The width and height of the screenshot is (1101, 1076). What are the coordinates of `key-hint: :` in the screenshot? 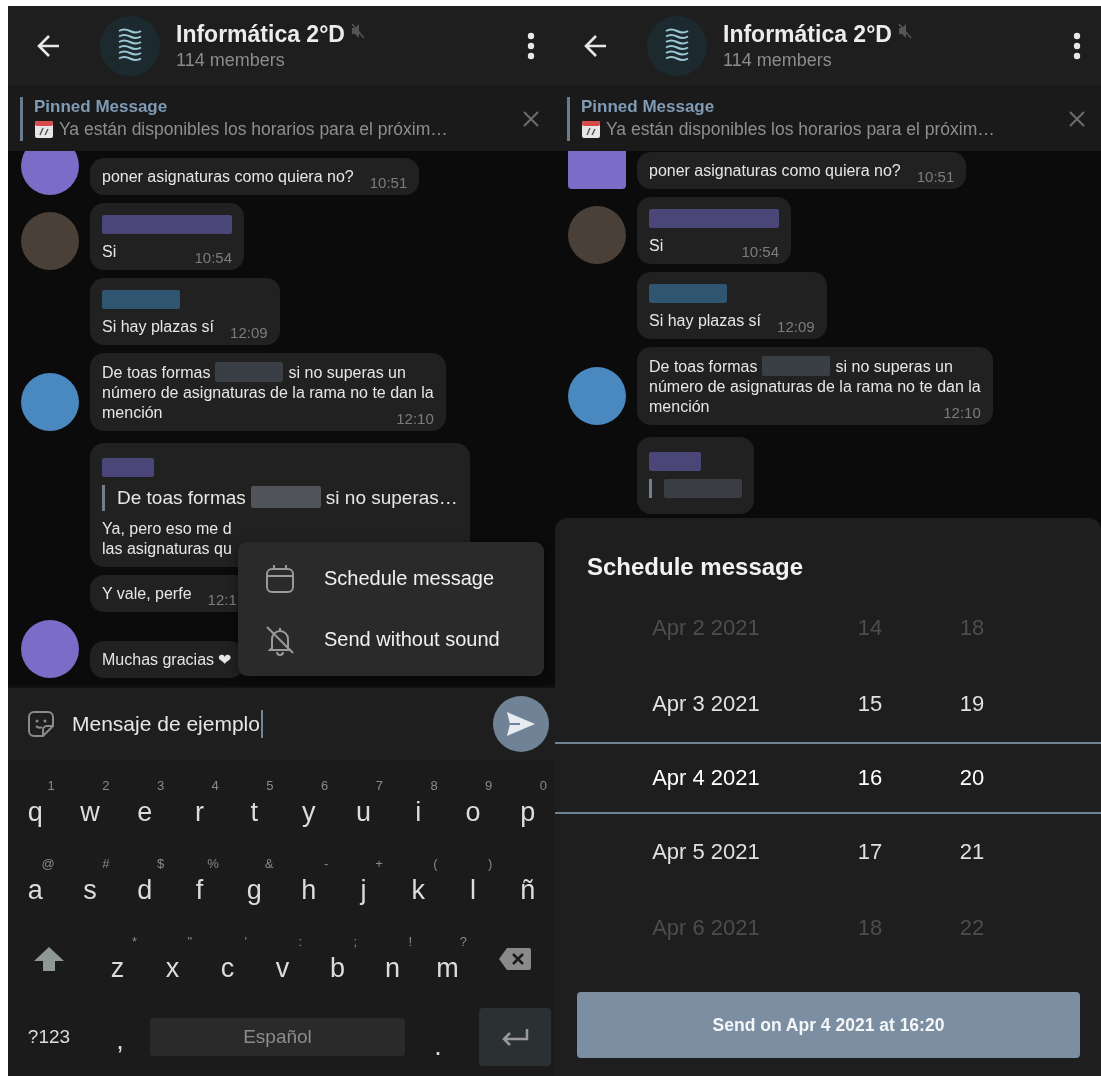 It's located at (300, 941).